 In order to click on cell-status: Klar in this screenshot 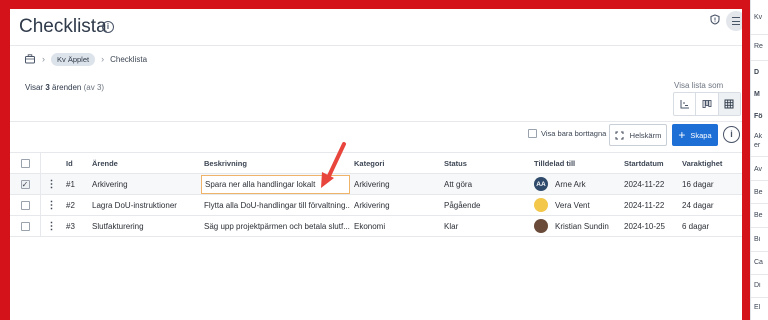, I will do `click(488, 226)`.